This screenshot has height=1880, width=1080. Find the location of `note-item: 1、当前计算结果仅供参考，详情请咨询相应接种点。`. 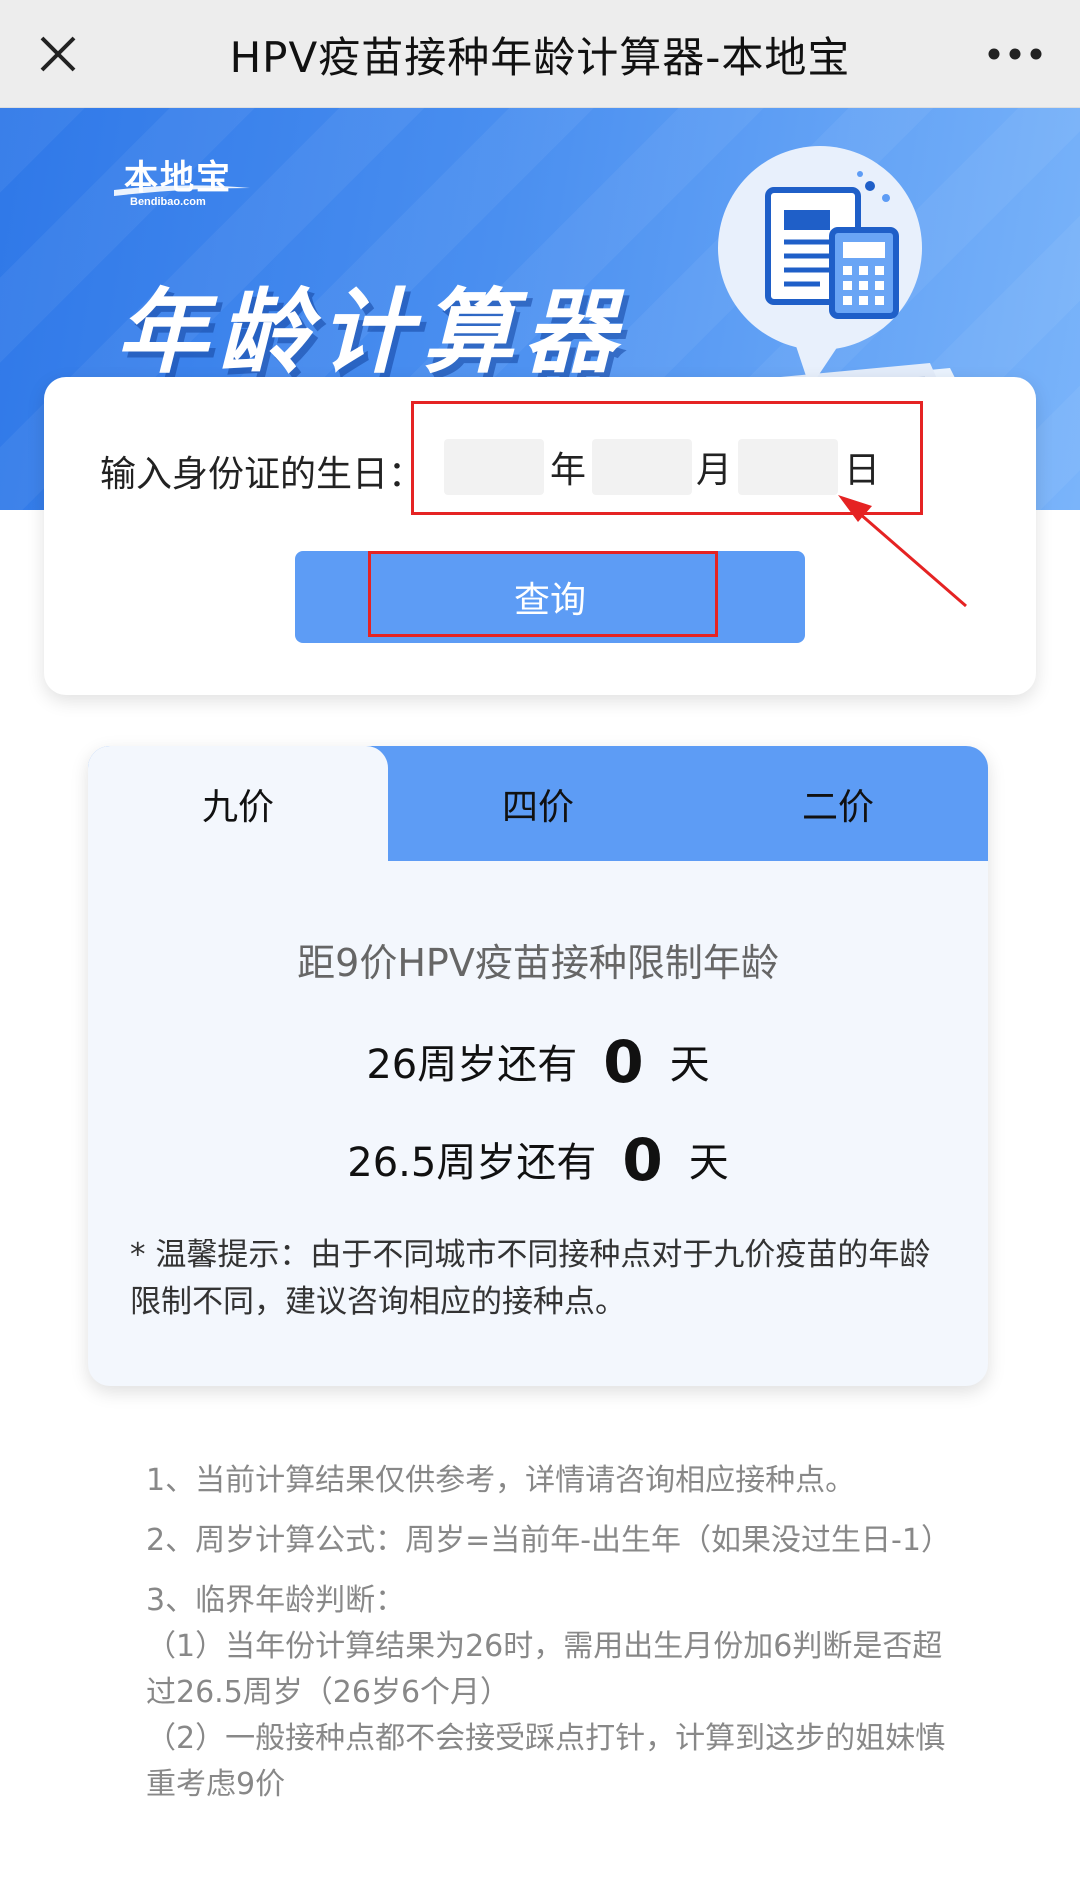

note-item: 1、当前计算结果仅供参考，详情请咨询相应接种点。 is located at coordinates (501, 1480).